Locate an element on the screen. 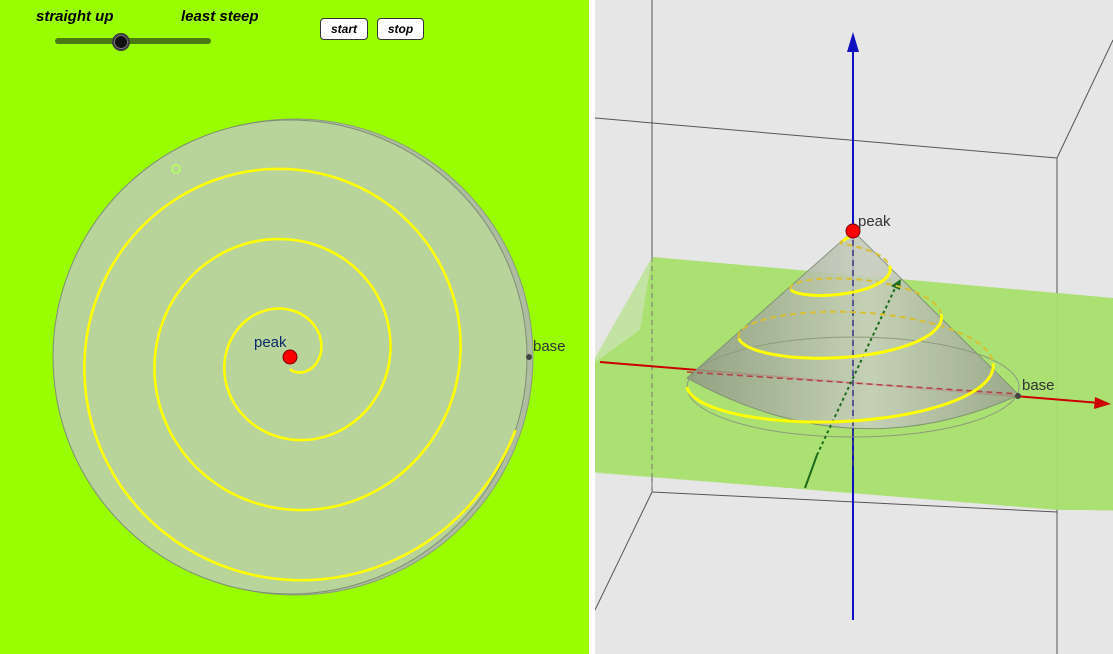  base-label: base is located at coordinates (549, 346).